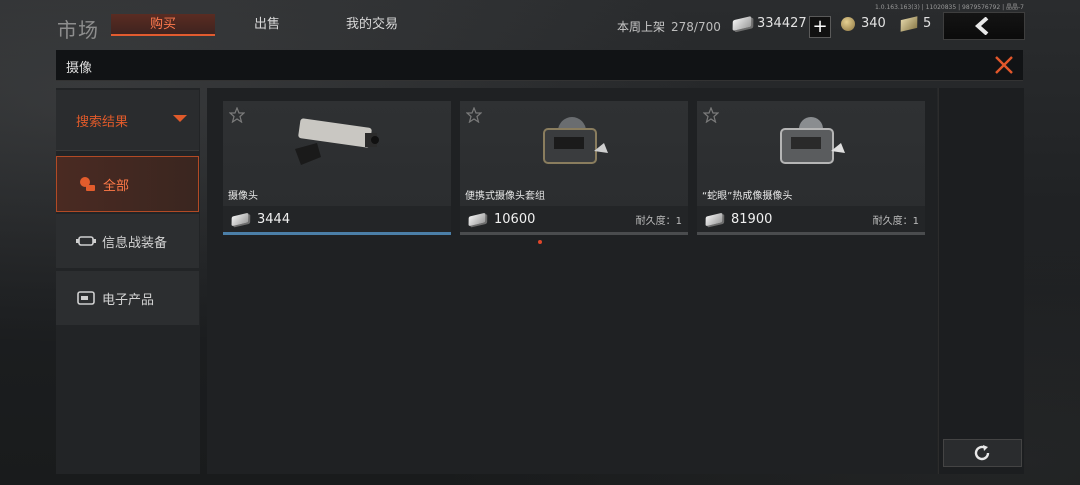 Image resolution: width=1080 pixels, height=485 pixels. What do you see at coordinates (669, 26) in the screenshot?
I see `weekly-listing: 本周上架 278/700` at bounding box center [669, 26].